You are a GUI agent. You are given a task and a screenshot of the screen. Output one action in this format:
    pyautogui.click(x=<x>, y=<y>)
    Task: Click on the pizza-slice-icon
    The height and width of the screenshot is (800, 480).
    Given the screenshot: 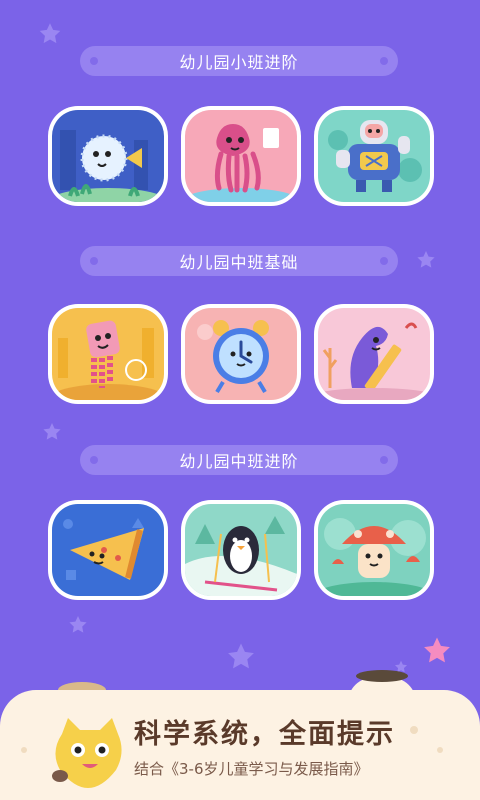 What is the action you would take?
    pyautogui.click(x=108, y=550)
    